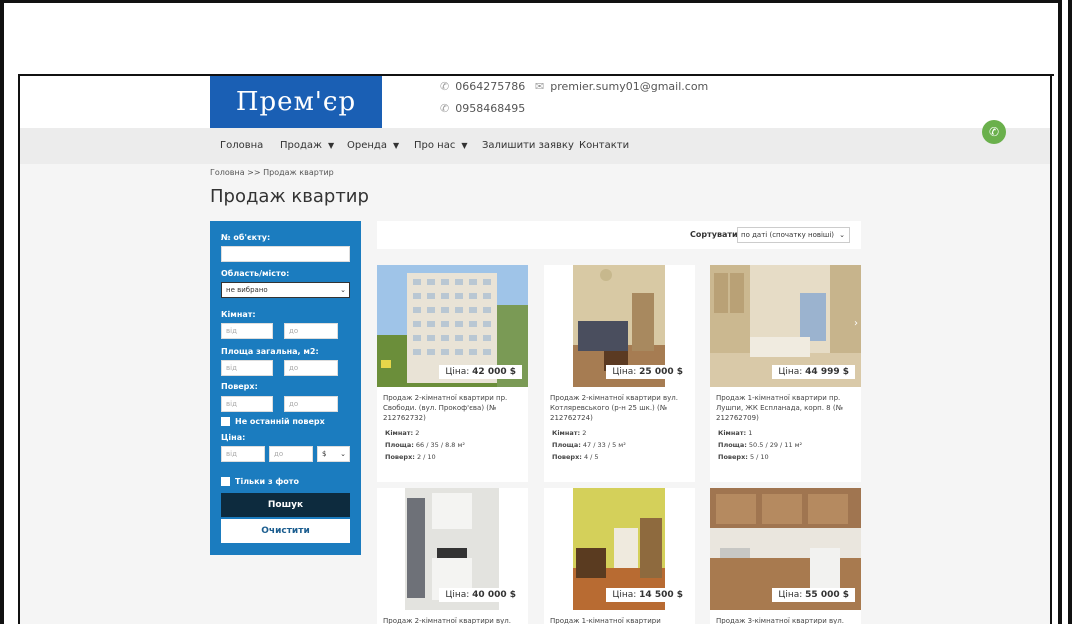 This screenshot has width=1072, height=624. Describe the element at coordinates (445, 86) in the screenshot. I see `phone-icon: ✆` at that location.